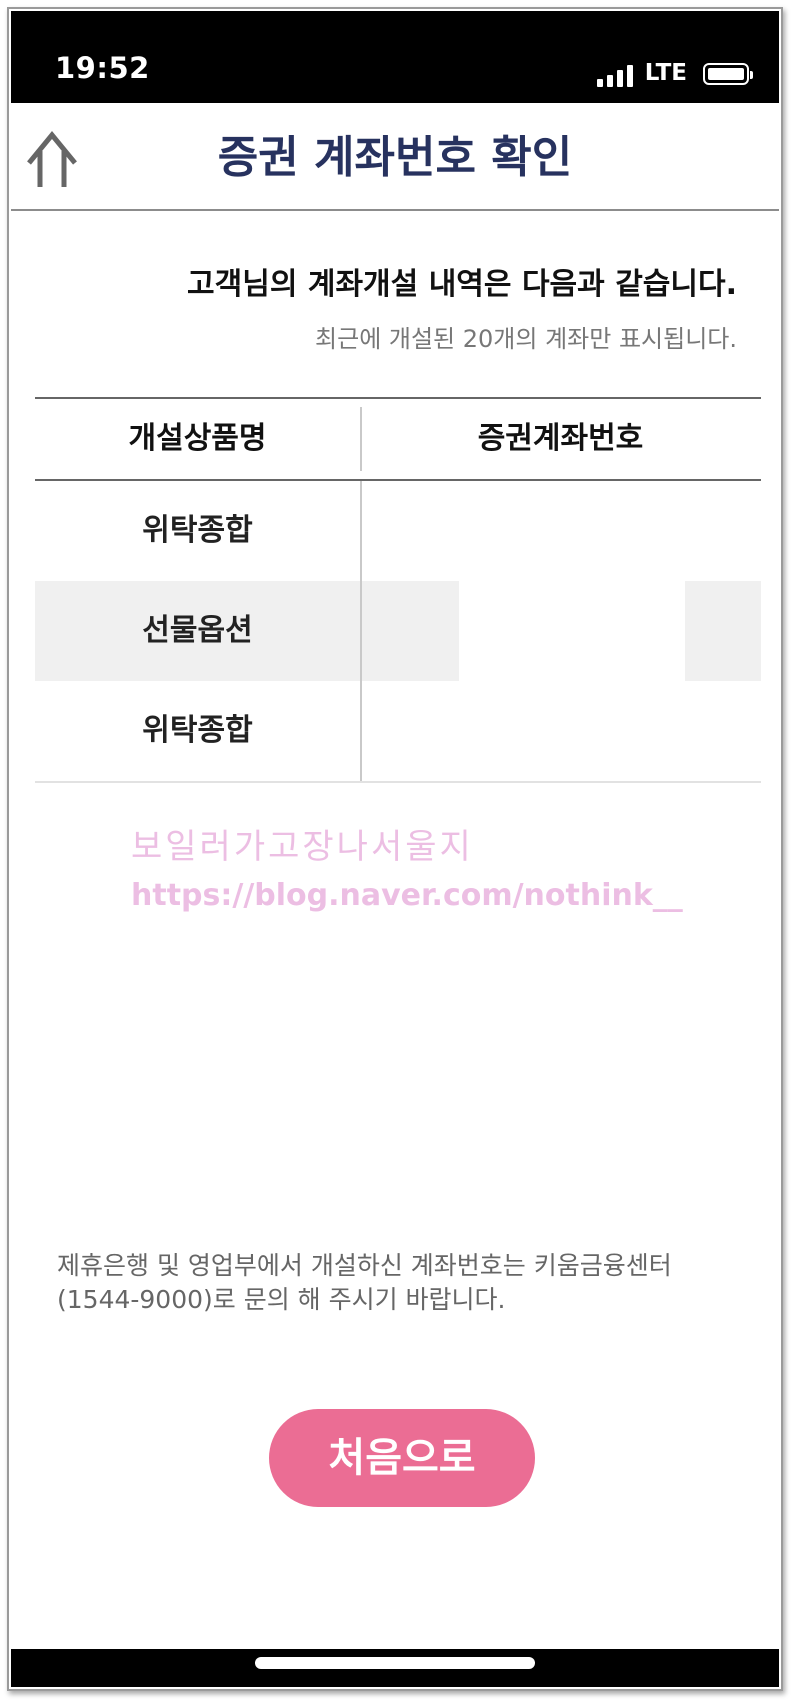 The height and width of the screenshot is (1700, 800). Describe the element at coordinates (302, 847) in the screenshot. I see `watermark-line1: 보일러가고장나서울지` at that location.